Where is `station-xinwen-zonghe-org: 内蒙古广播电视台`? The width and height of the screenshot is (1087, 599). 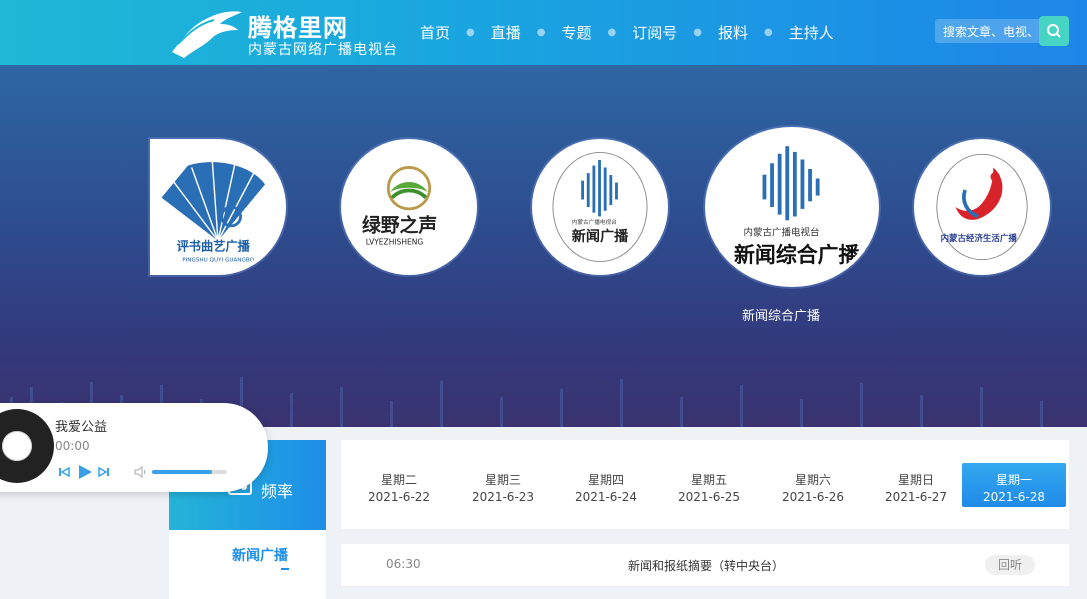 station-xinwen-zonghe-org: 内蒙古广播电视台 is located at coordinates (782, 233).